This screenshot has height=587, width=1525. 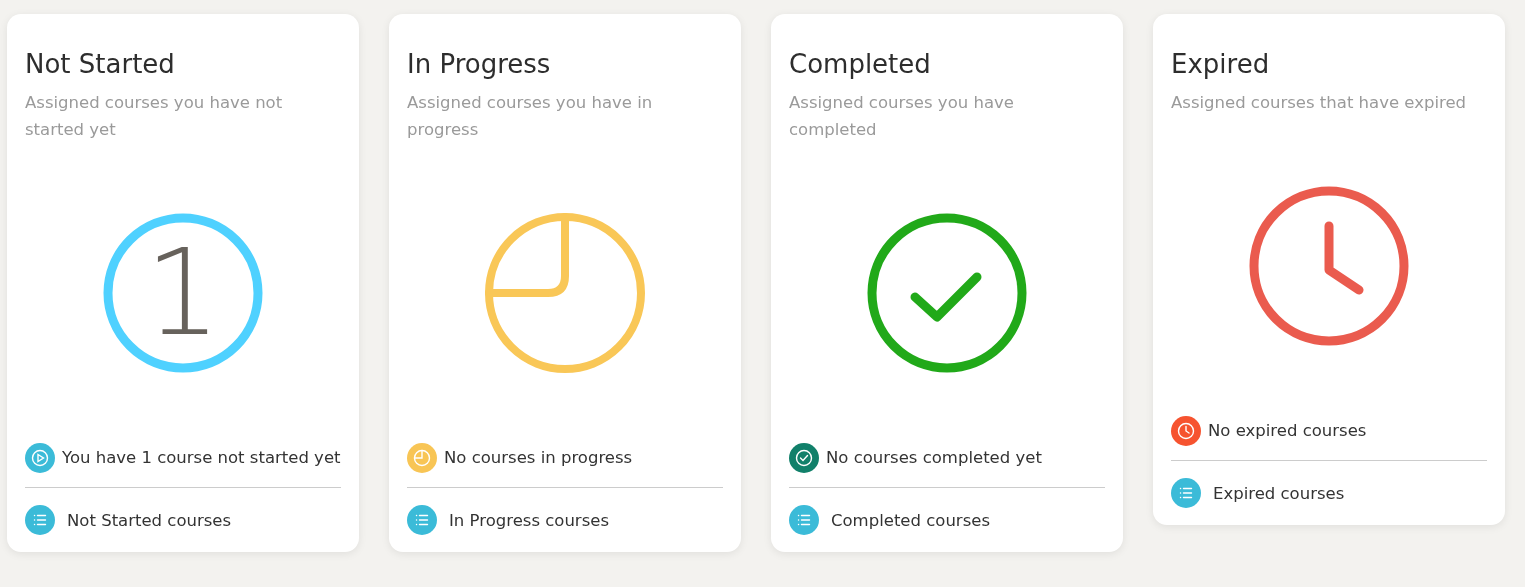 I want to click on status-text: No expired courses, so click(x=1287, y=431).